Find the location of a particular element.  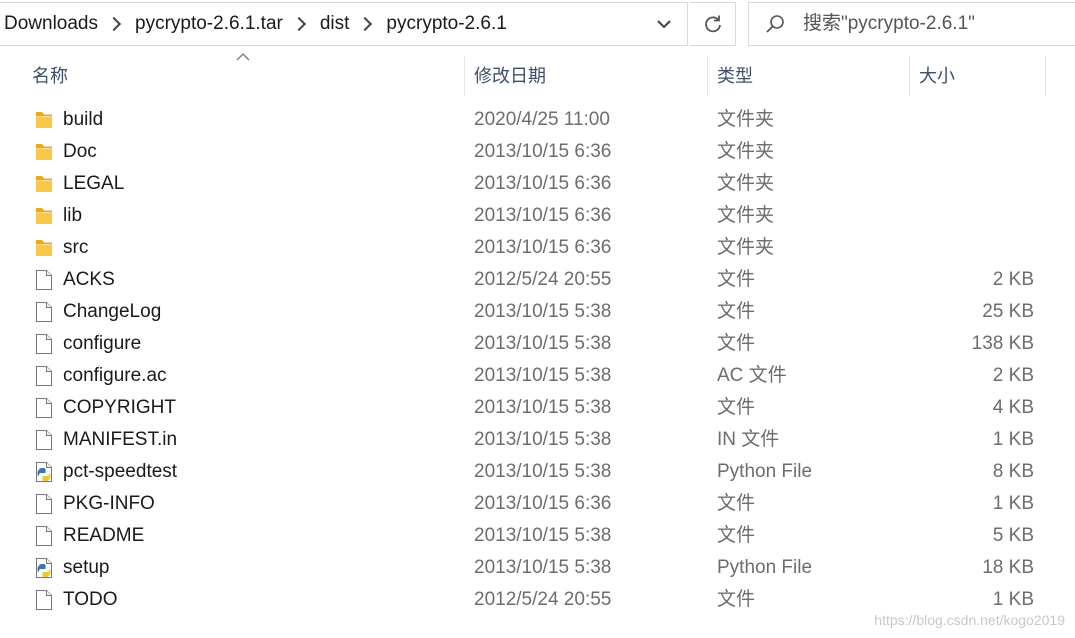

file-name: MANIFEST.in is located at coordinates (120, 439).